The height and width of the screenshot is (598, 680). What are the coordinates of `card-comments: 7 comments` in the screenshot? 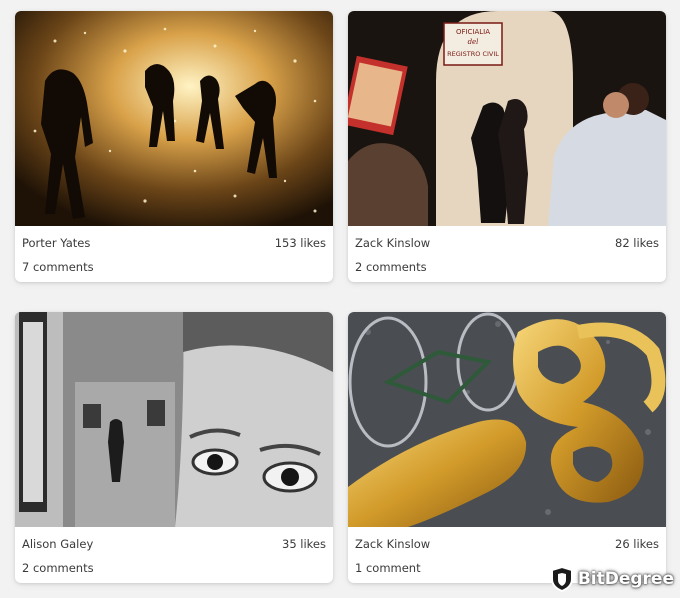 It's located at (58, 267).